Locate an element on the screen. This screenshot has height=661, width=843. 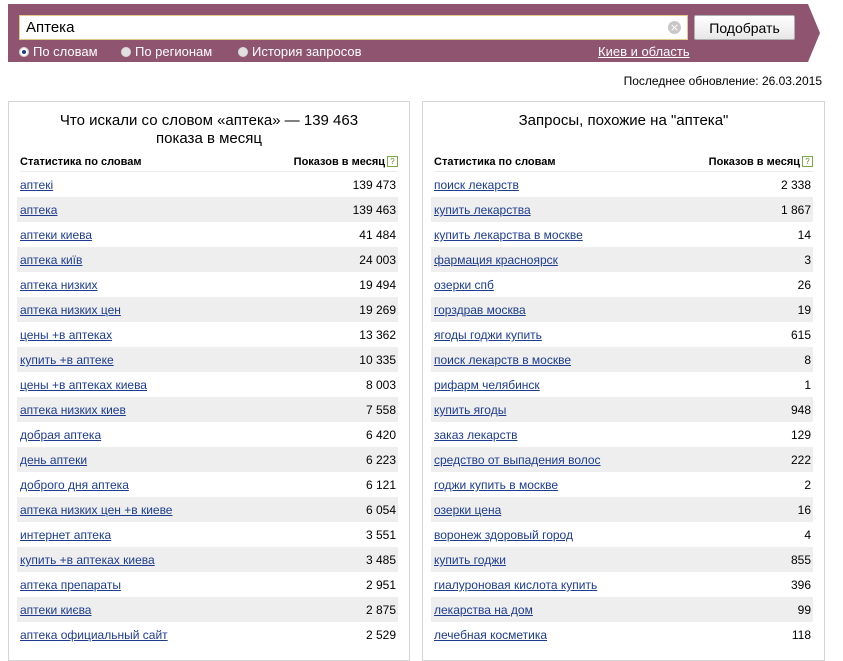
query-link: озерки спб is located at coordinates (464, 285).